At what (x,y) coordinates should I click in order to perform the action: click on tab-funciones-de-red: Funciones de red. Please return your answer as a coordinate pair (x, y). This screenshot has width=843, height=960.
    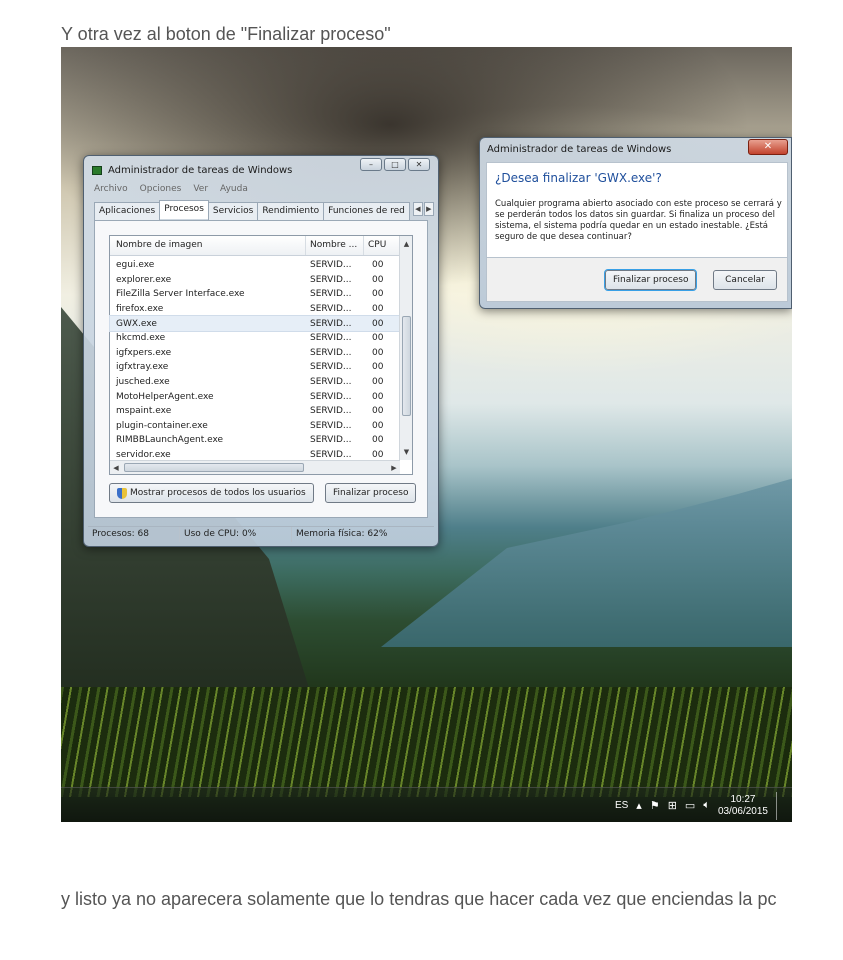
    Looking at the image, I should click on (366, 211).